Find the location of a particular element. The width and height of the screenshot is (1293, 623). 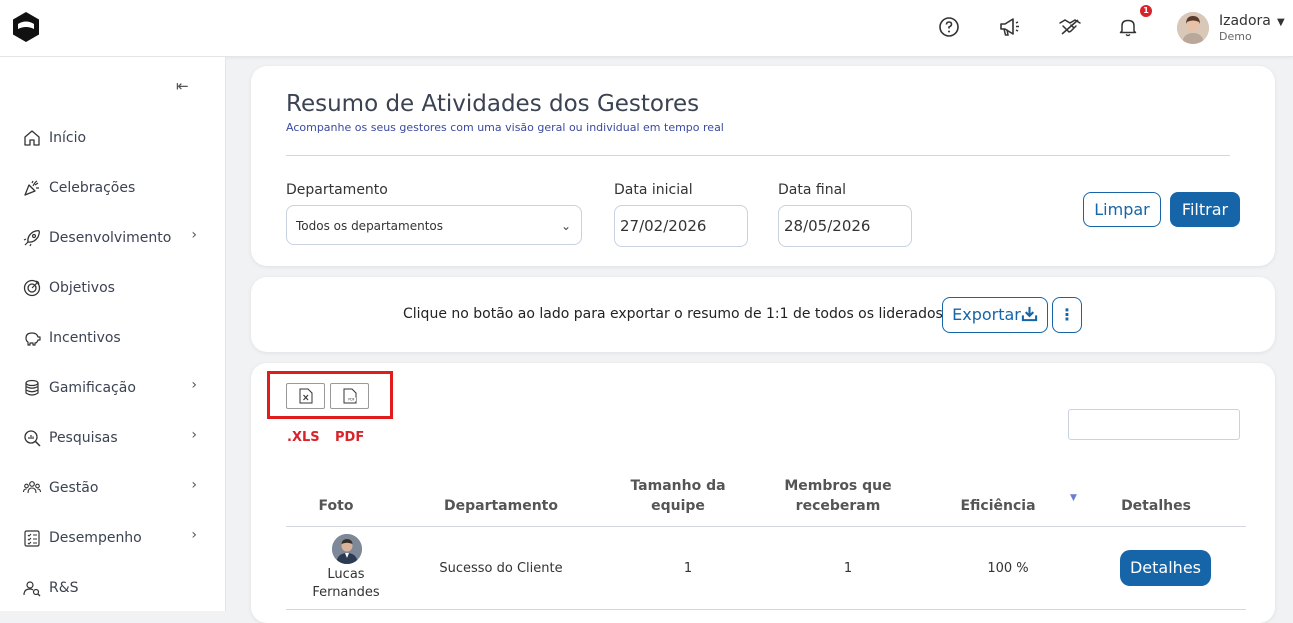

party-icon is located at coordinates (32, 188).